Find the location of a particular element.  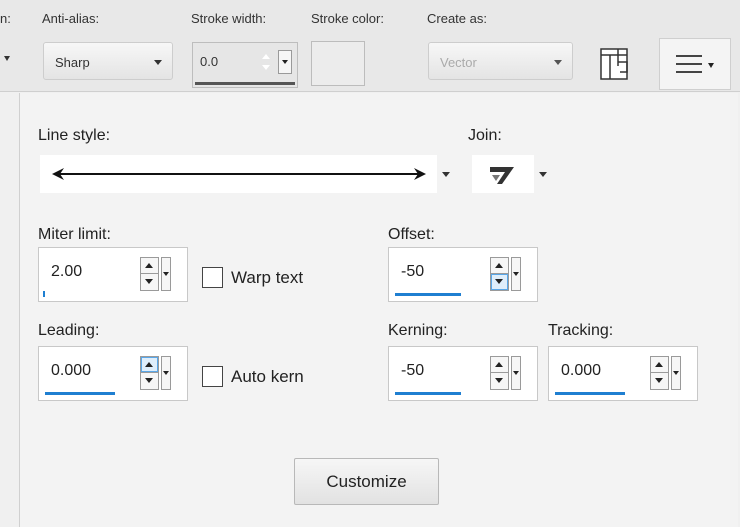

tracking-value: 0.000 is located at coordinates (581, 370).